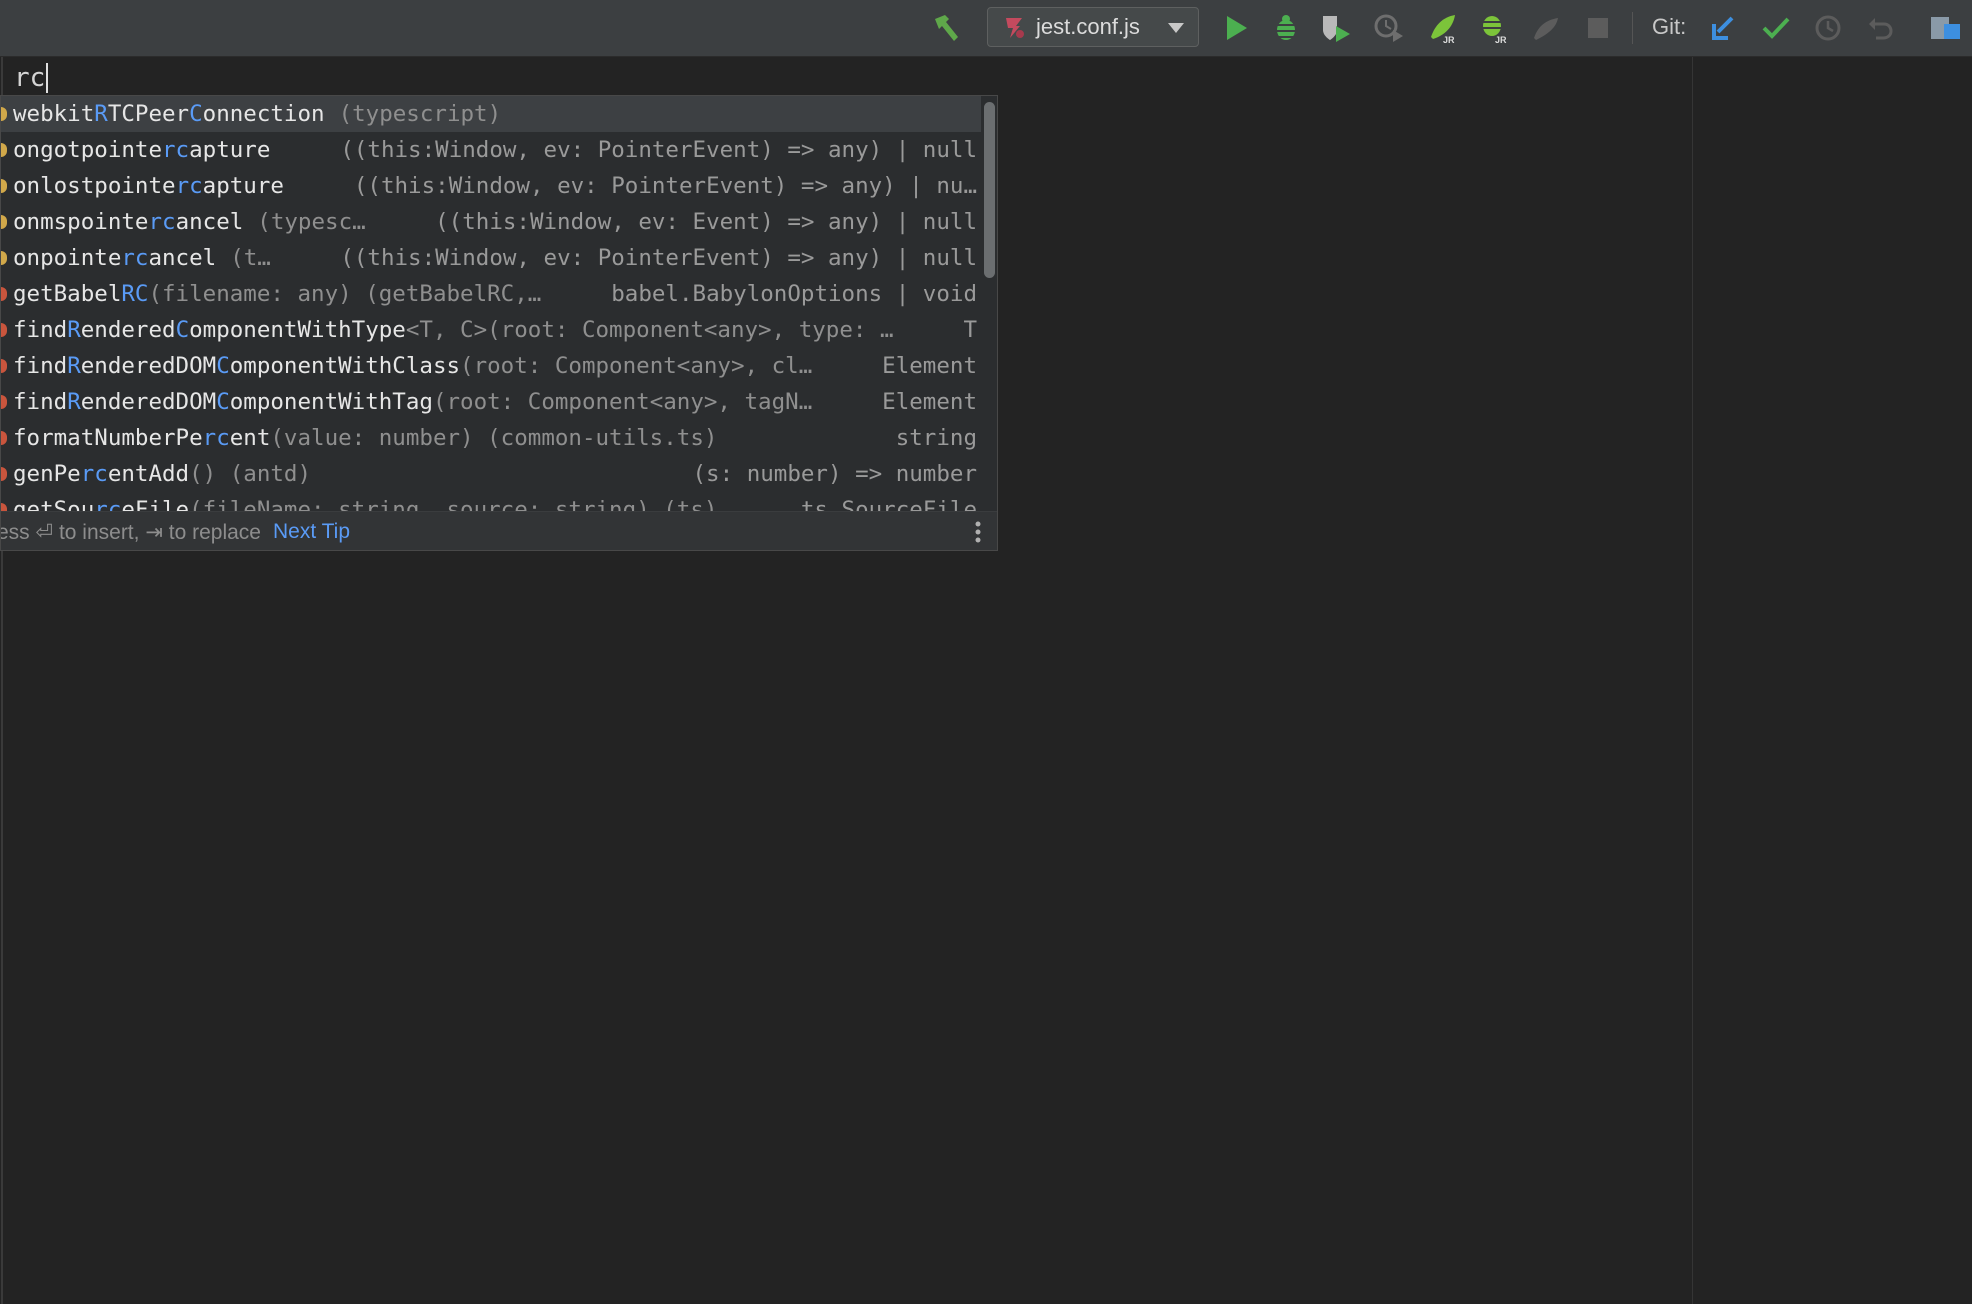 This screenshot has height=1304, width=1972. Describe the element at coordinates (1669, 26) in the screenshot. I see `git-label: Git:` at that location.